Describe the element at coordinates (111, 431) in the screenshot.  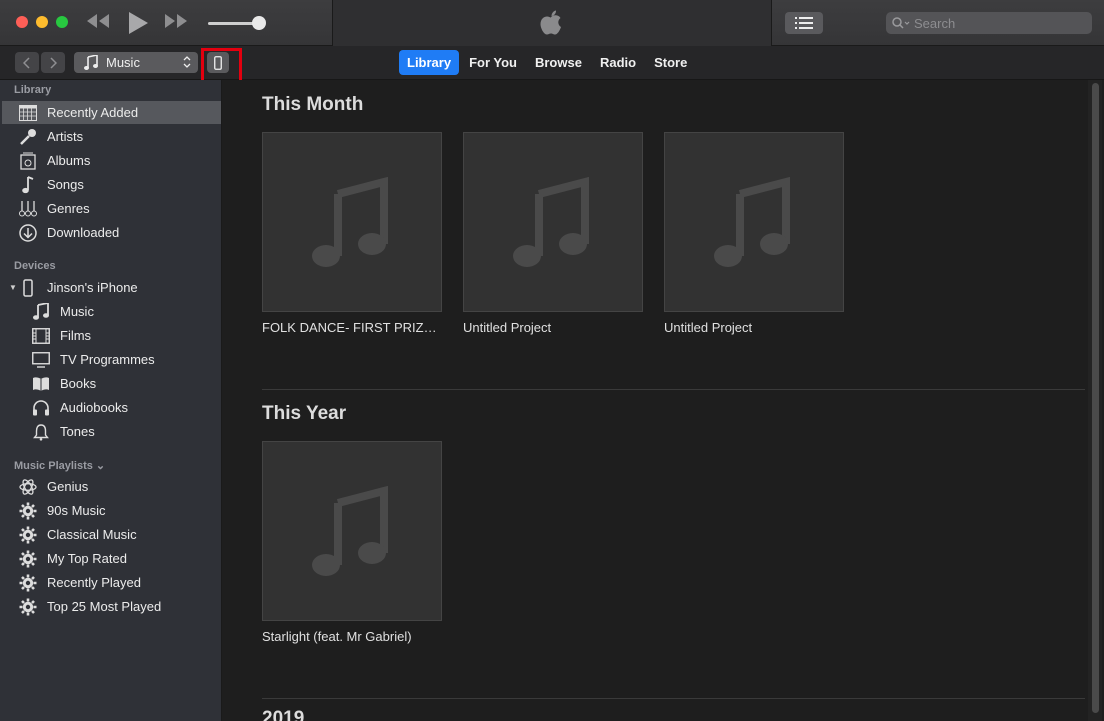
I see `sidebar-item-device-tones: Tones` at that location.